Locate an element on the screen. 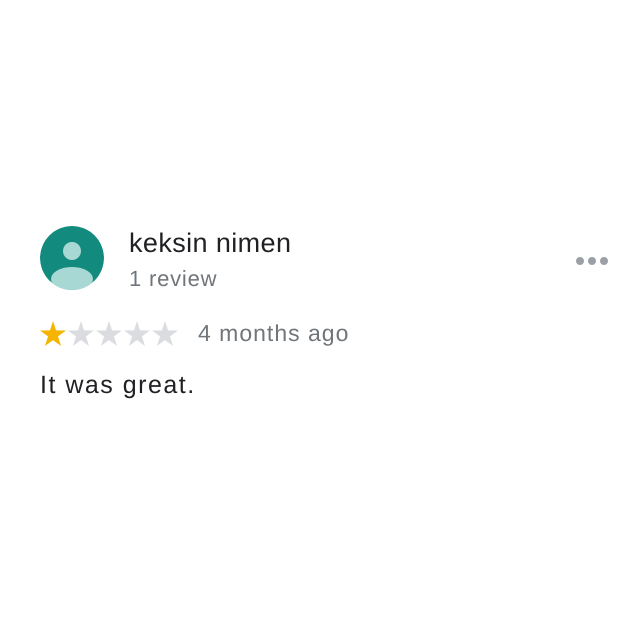 Image resolution: width=640 pixels, height=640 pixels. avatar-icon is located at coordinates (72, 258).